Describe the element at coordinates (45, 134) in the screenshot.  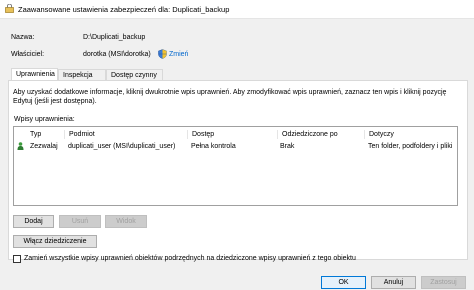
I see `column-header-type: Typ` at that location.